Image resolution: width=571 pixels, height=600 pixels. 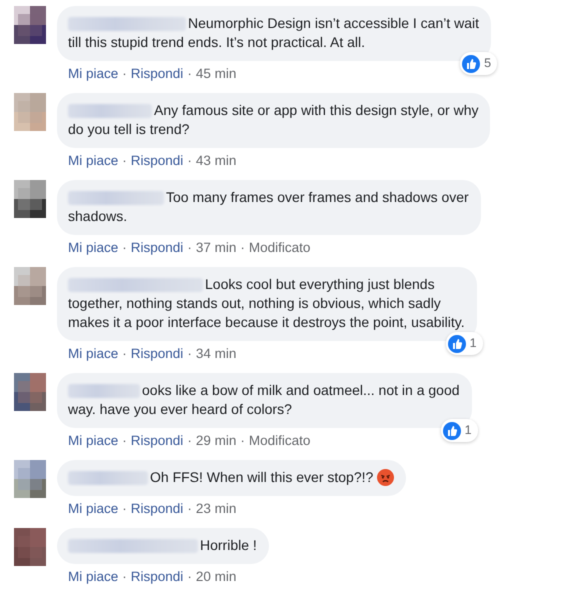 I want to click on comment-text: Neumorphic Design isn’t accessible I can’t wait, so click(x=334, y=23).